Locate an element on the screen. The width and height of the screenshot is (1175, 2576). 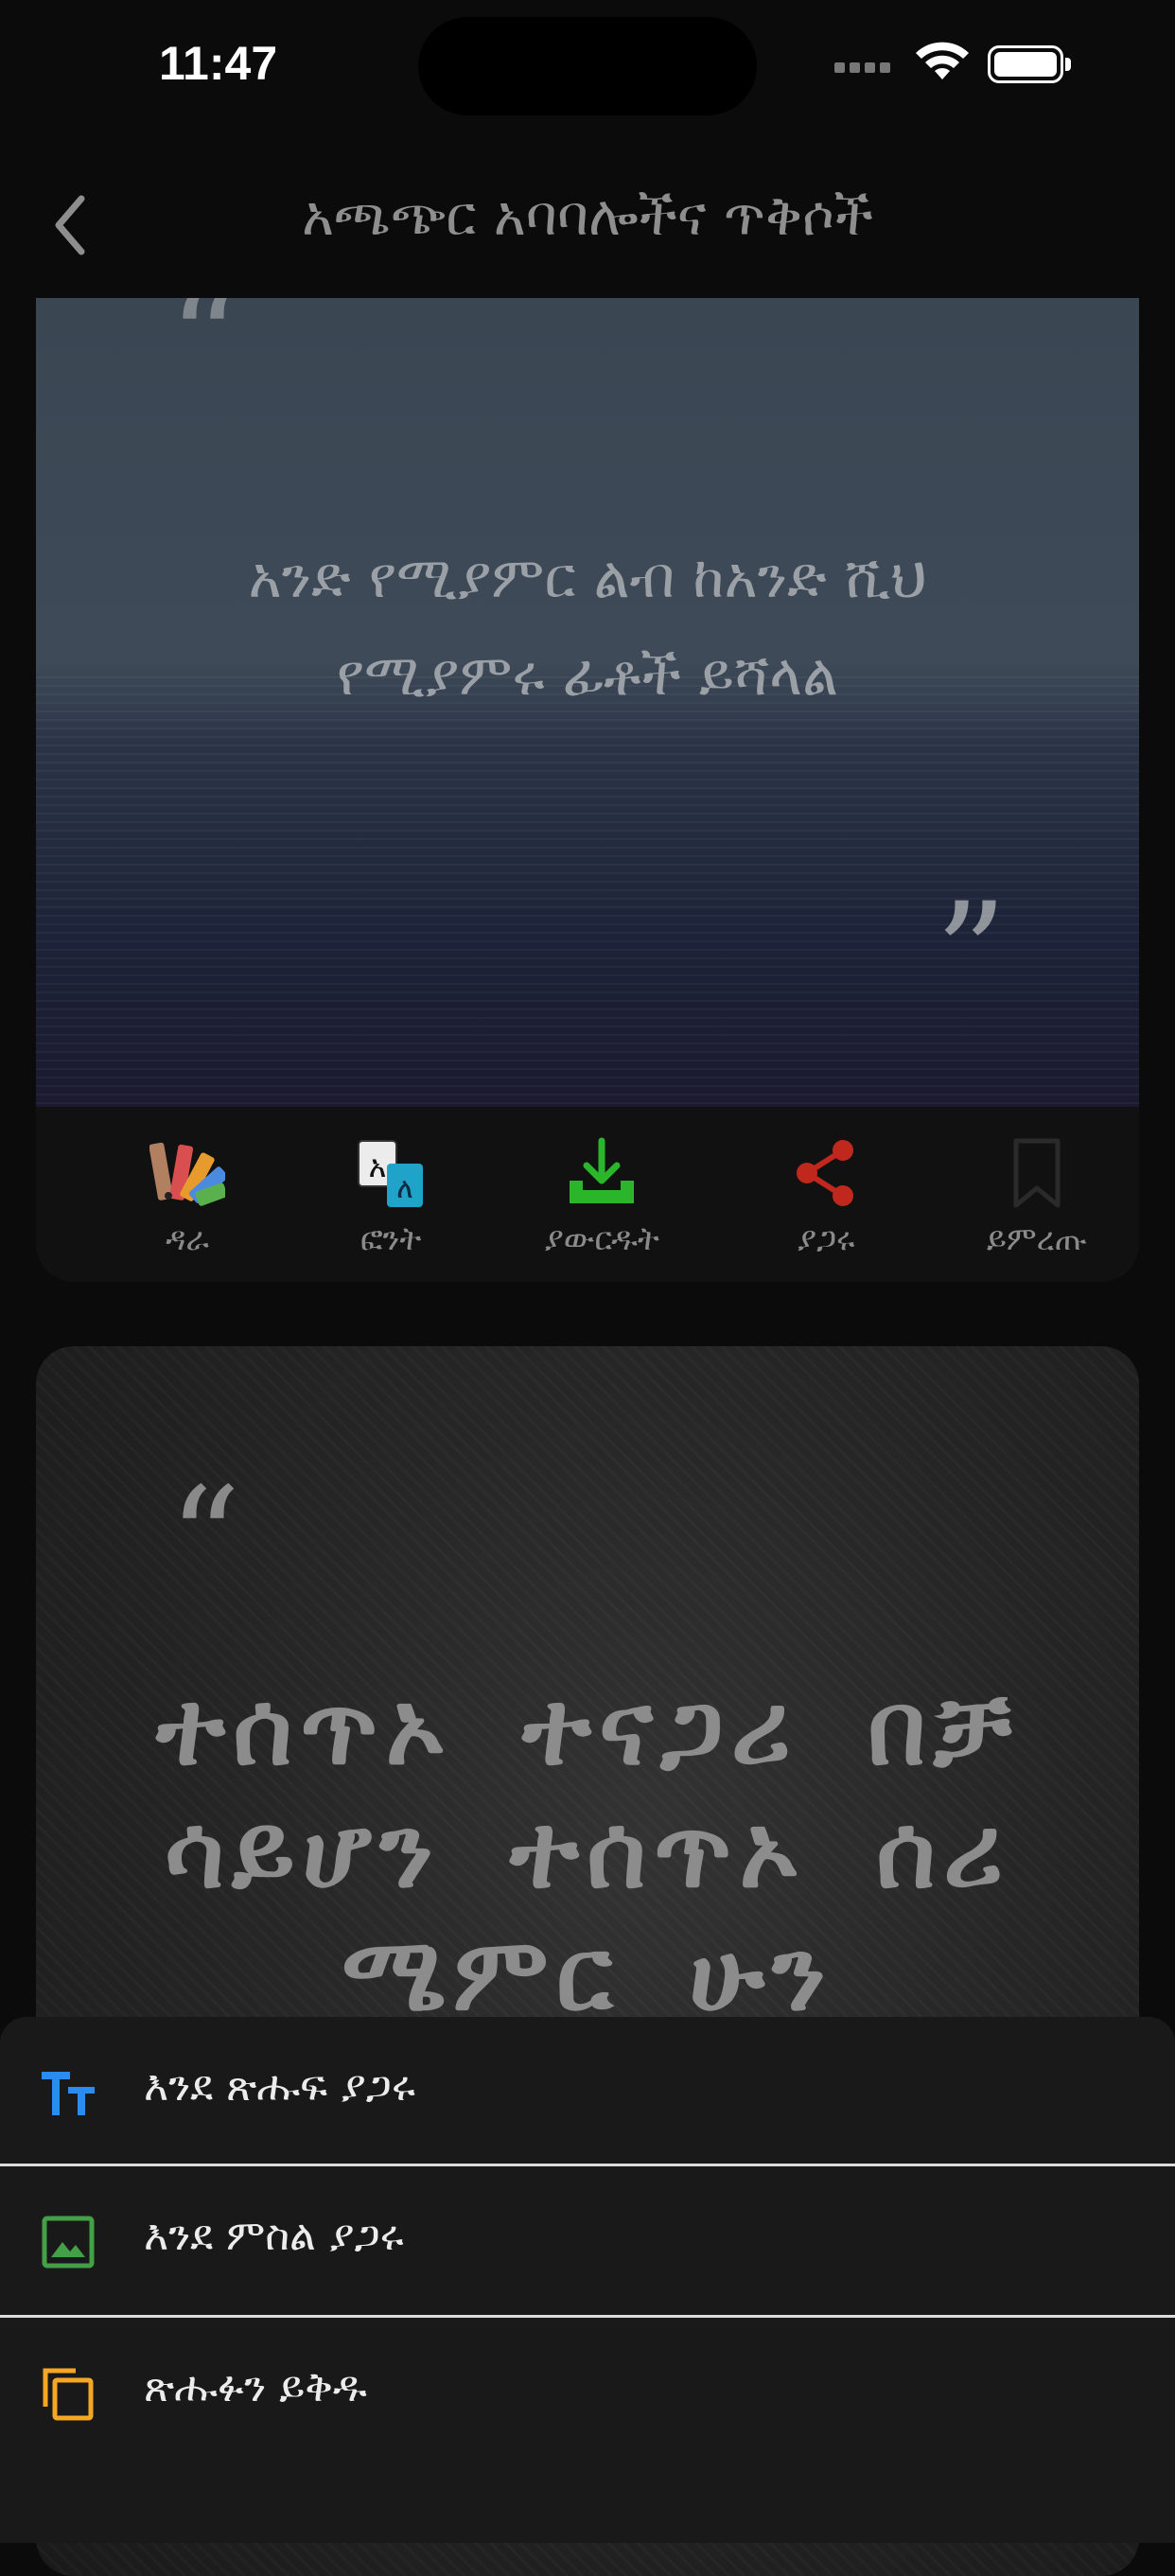
close-quote-mark: ” is located at coordinates (972, 956).